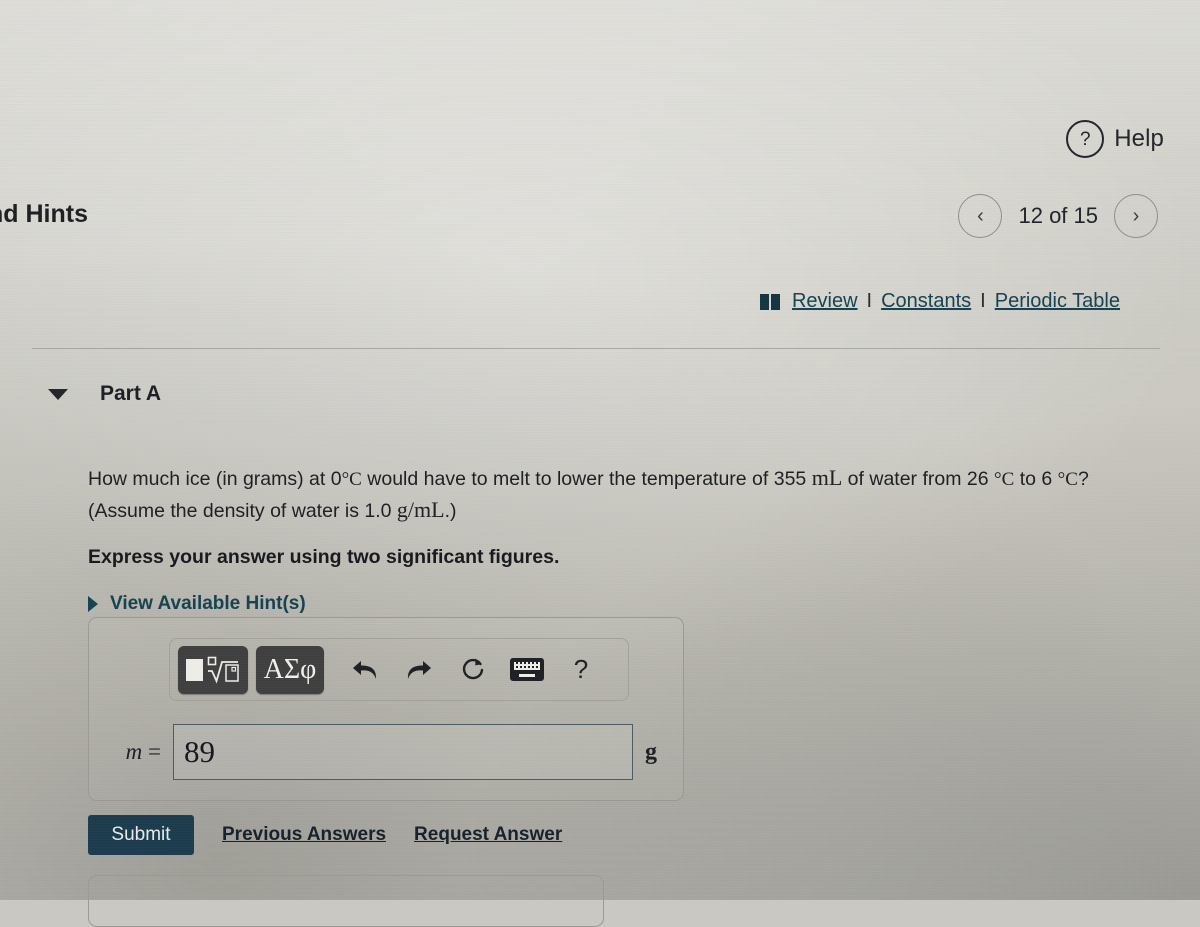 The height and width of the screenshot is (927, 1200). Describe the element at coordinates (869, 301) in the screenshot. I see `link-separator-1: I` at that location.